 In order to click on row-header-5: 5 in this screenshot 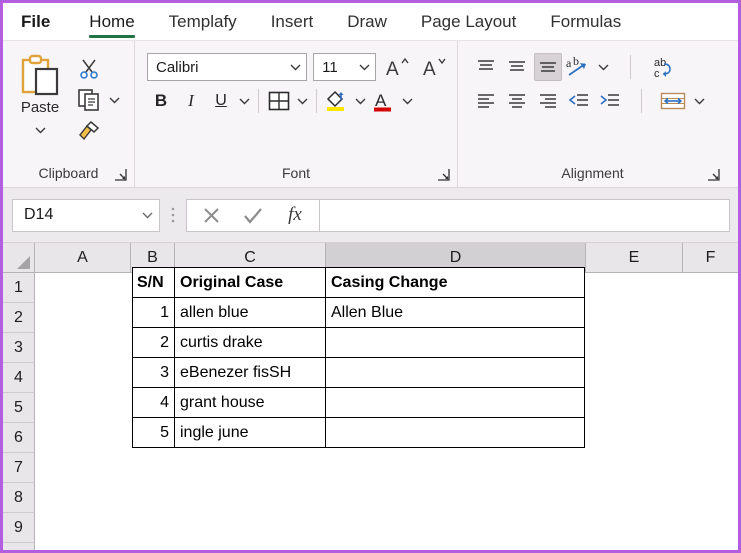, I will do `click(19, 408)`.